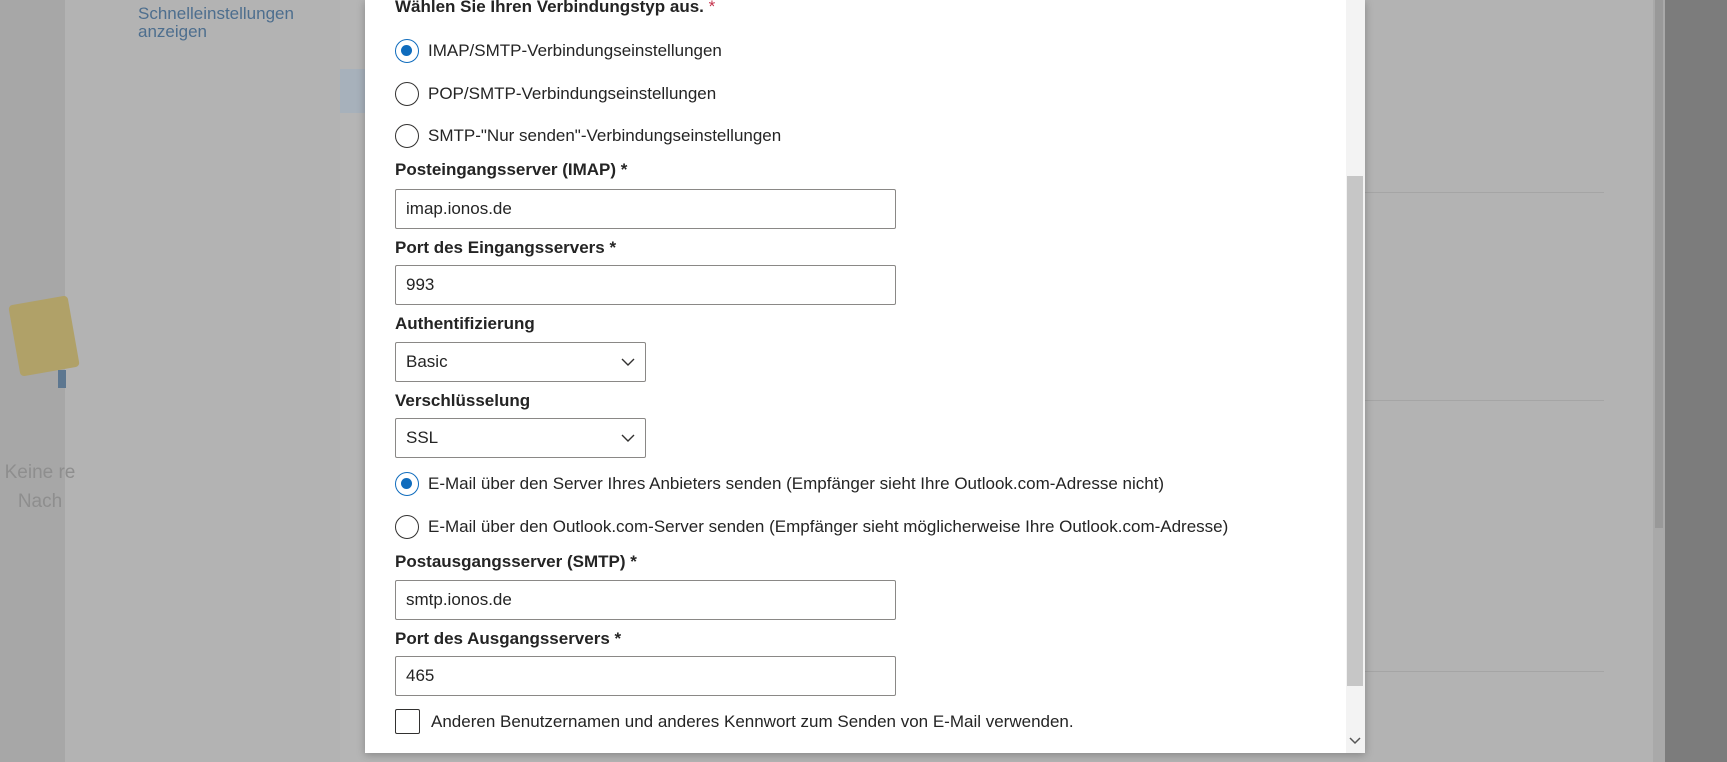 This screenshot has height=762, width=1727. I want to click on encryption-value: SSL, so click(422, 437).